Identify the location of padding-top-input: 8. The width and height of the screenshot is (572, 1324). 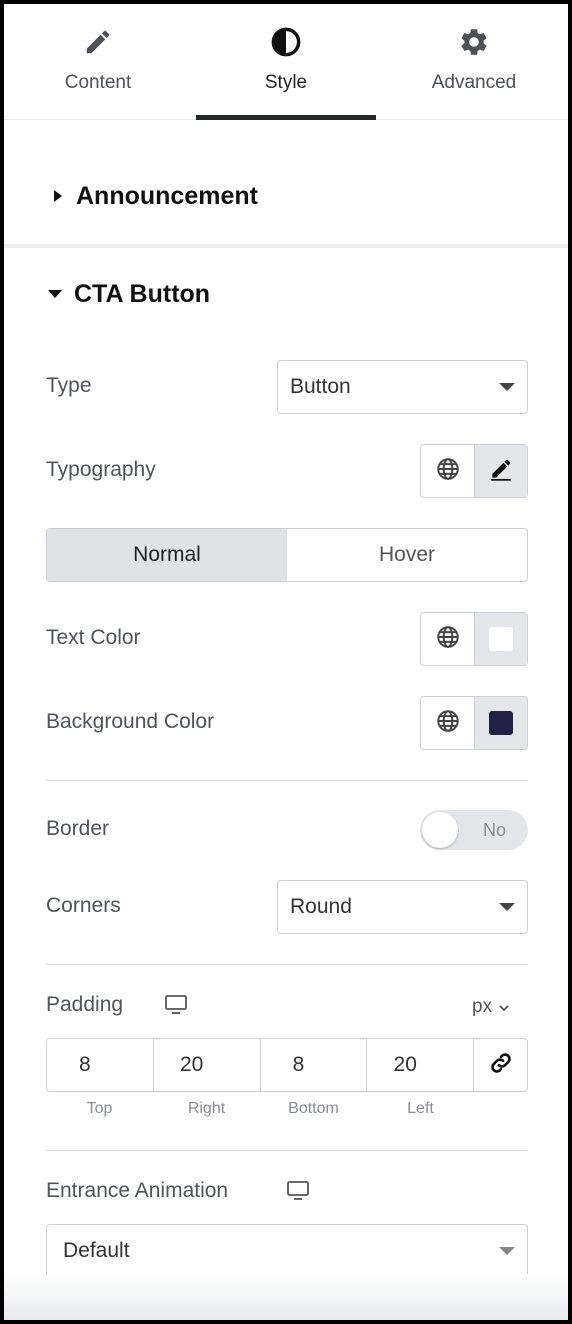
(100, 1065).